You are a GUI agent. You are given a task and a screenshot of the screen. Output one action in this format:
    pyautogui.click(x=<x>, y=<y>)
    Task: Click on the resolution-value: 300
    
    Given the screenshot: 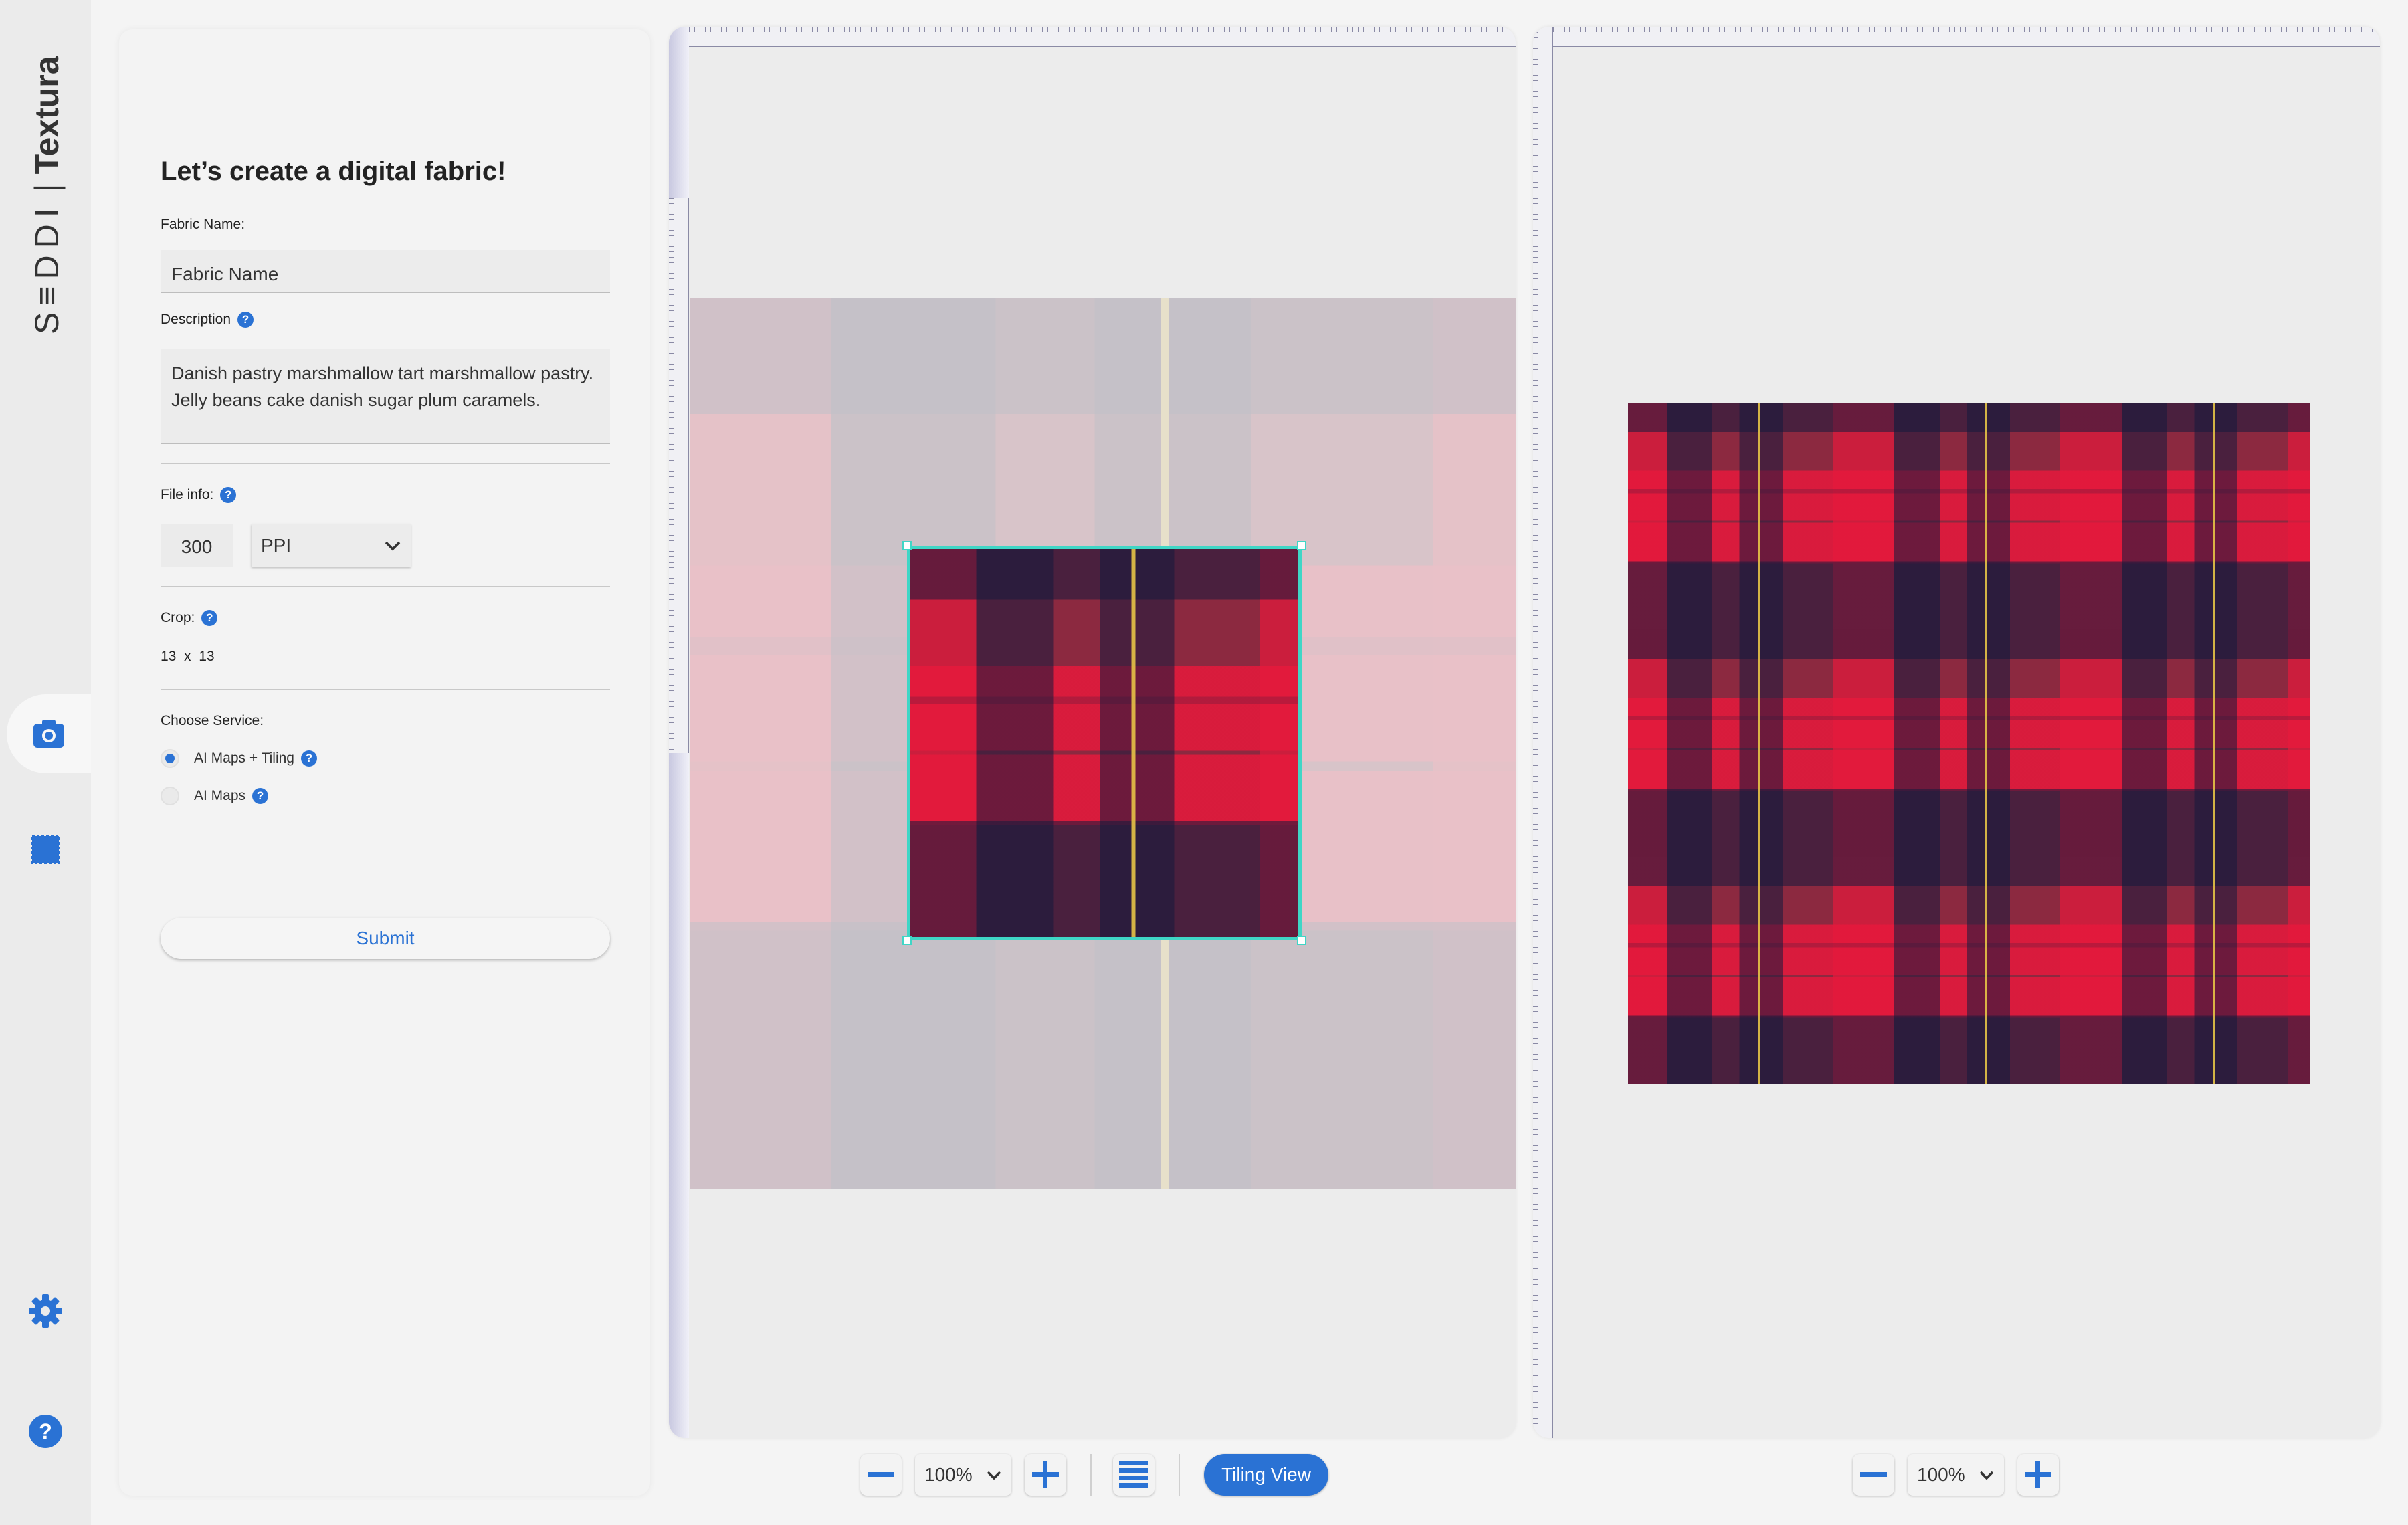 What is the action you would take?
    pyautogui.click(x=197, y=546)
    